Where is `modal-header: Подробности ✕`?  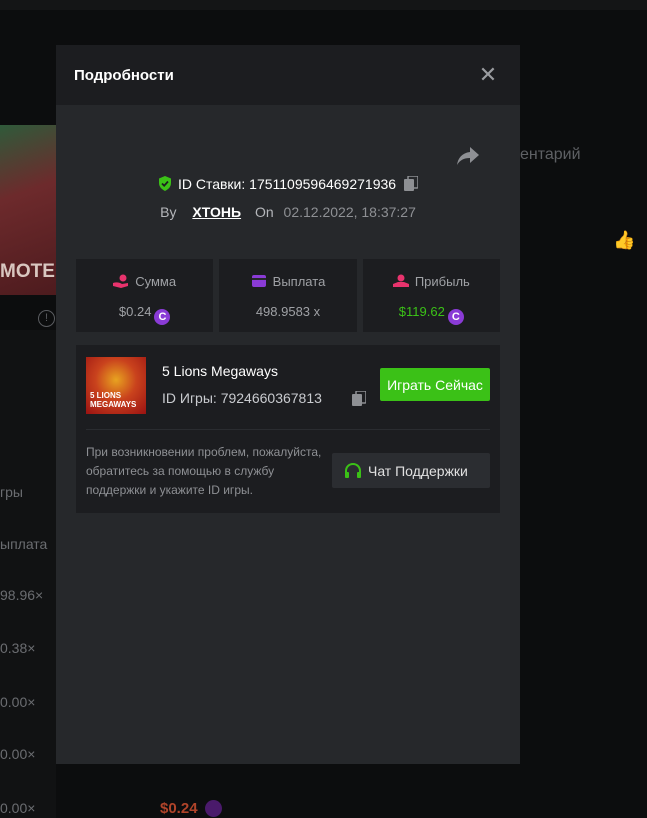
modal-header: Подробности ✕ is located at coordinates (288, 75).